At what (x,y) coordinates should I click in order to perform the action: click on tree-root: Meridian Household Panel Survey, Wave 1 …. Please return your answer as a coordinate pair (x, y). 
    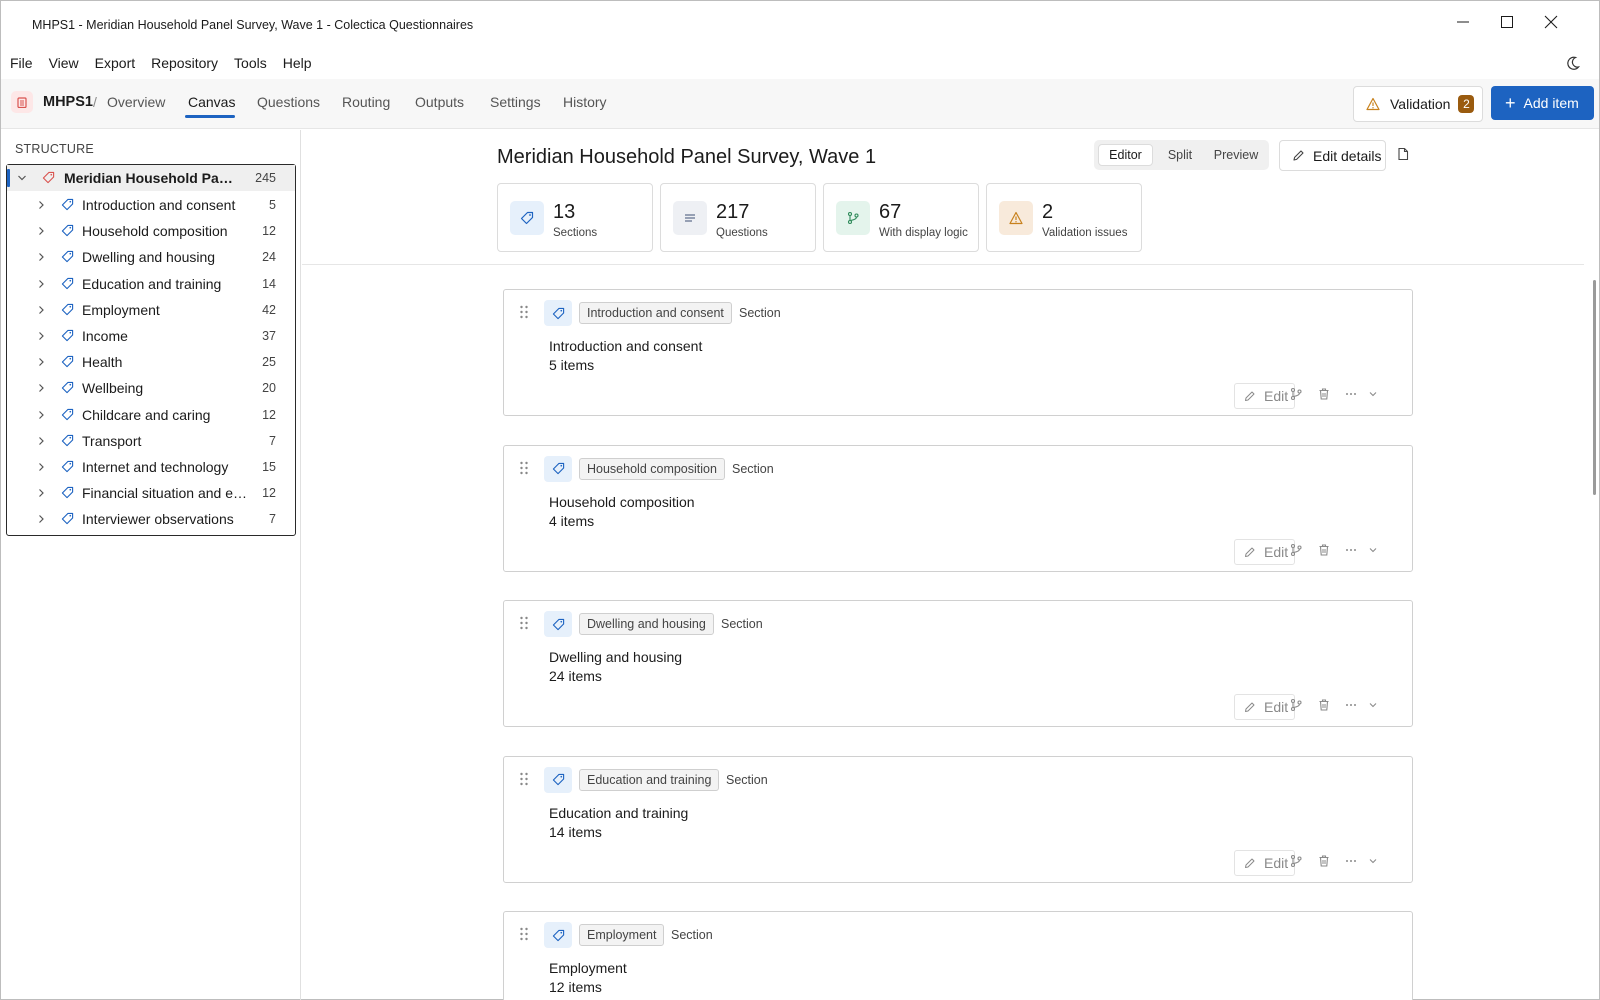
    Looking at the image, I should click on (151, 178).